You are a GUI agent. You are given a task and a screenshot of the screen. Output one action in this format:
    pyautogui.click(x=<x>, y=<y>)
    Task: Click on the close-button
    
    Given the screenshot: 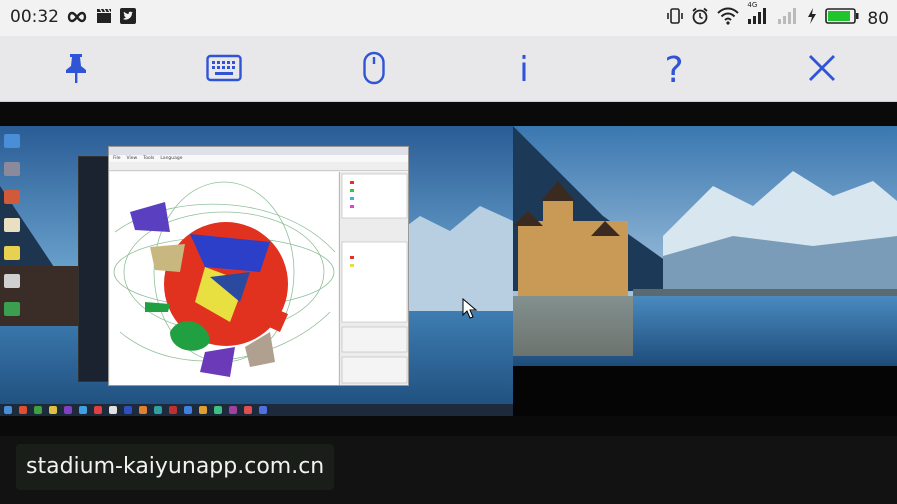 What is the action you would take?
    pyautogui.click(x=822, y=70)
    